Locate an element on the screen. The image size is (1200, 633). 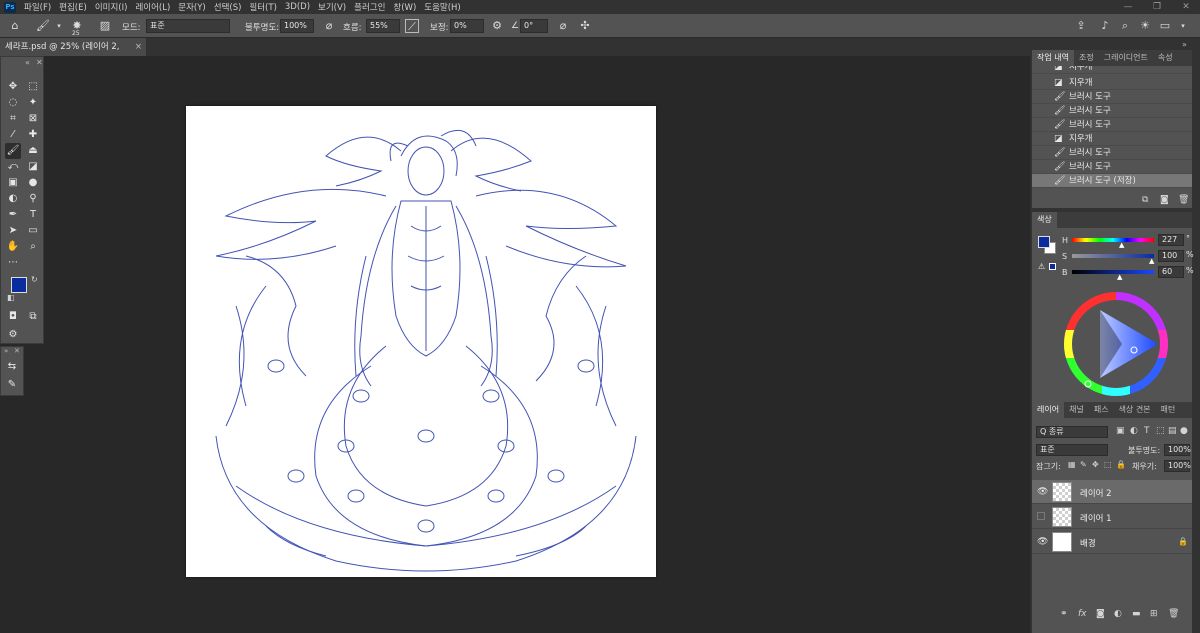
history-brush-tool-icon: ⤺ is located at coordinates (13, 167).